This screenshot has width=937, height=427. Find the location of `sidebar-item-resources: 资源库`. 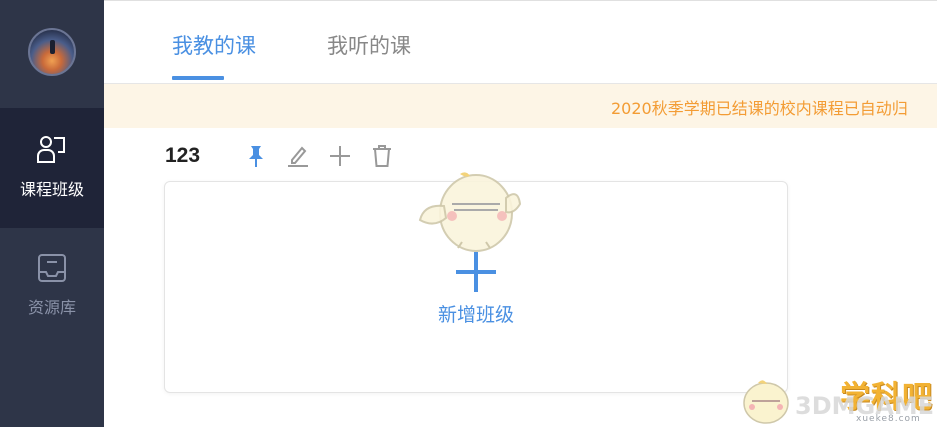

sidebar-item-resources: 资源库 is located at coordinates (52, 288).